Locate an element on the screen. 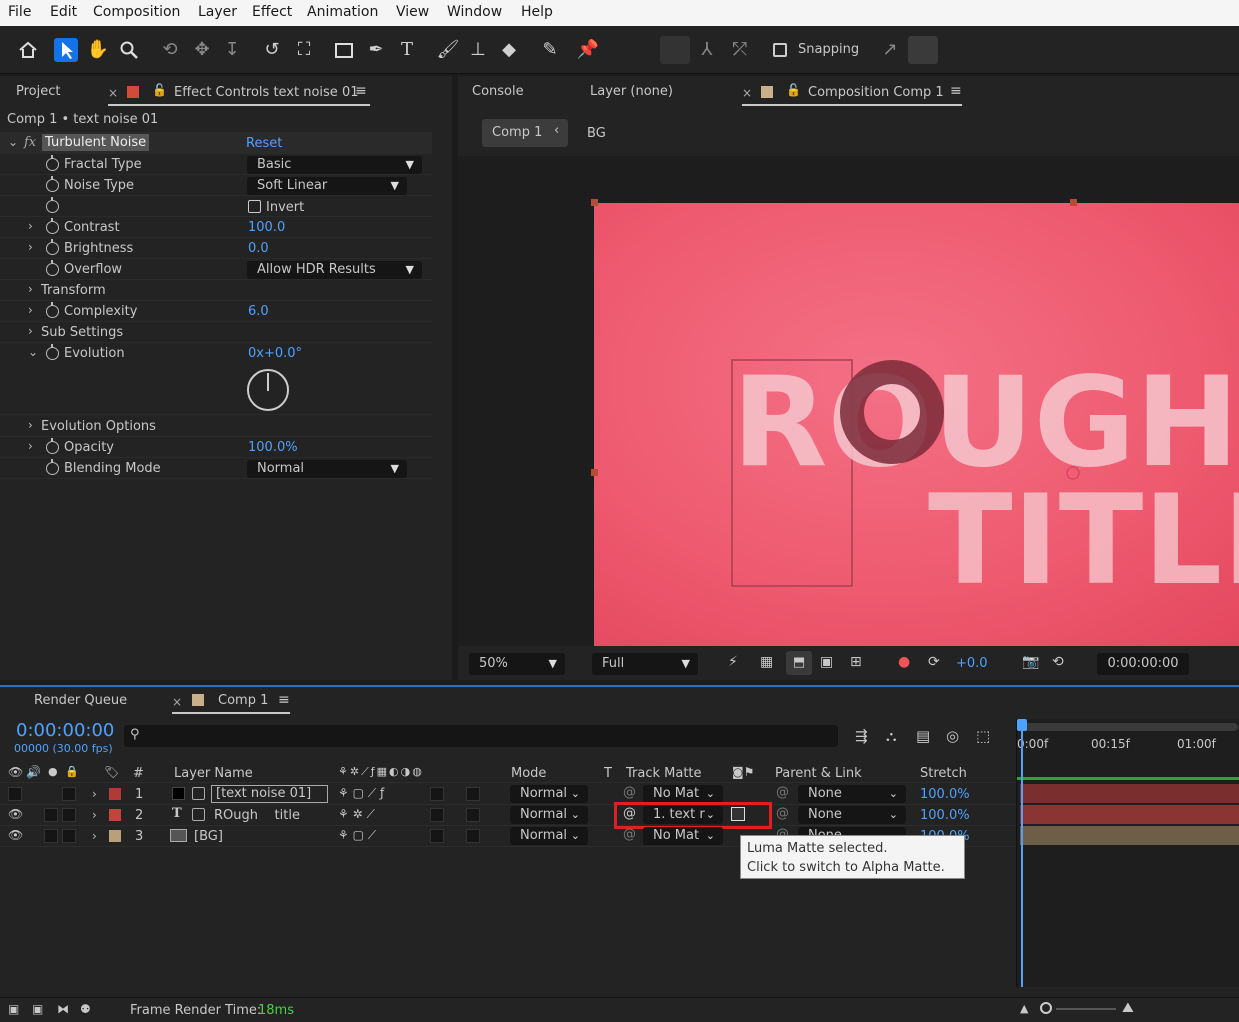 This screenshot has height=1022, width=1239. tab-composition: Composition Comp 1 is located at coordinates (876, 92).